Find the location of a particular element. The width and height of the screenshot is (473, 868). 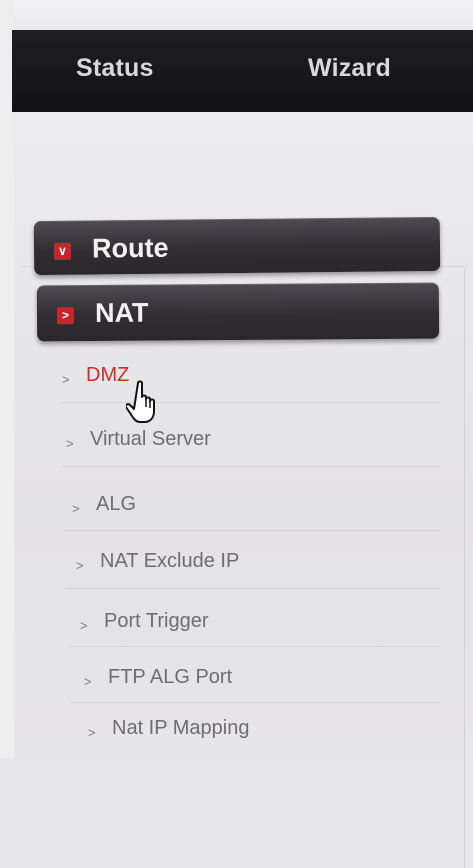

screen-bezel-left is located at coordinates (7, 379).